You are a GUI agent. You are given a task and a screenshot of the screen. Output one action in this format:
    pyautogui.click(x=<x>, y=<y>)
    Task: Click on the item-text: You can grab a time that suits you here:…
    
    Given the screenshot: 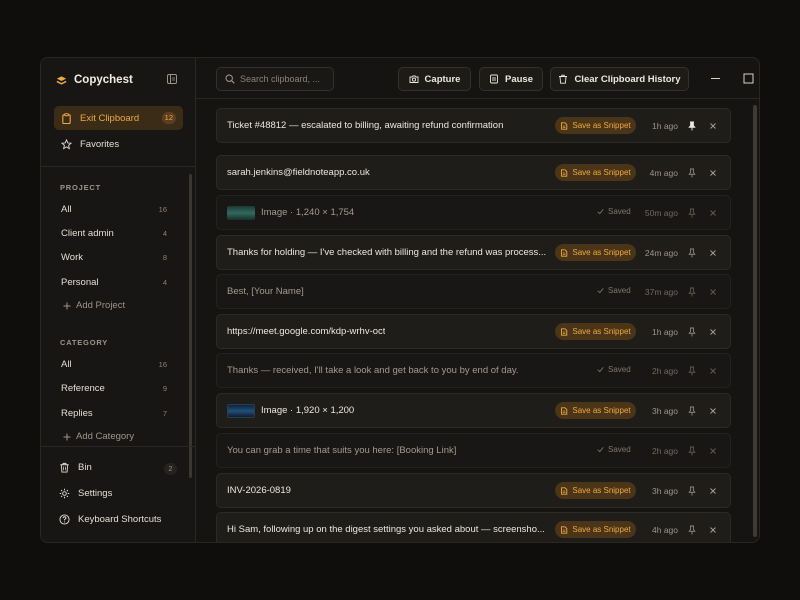 What is the action you would take?
    pyautogui.click(x=342, y=450)
    